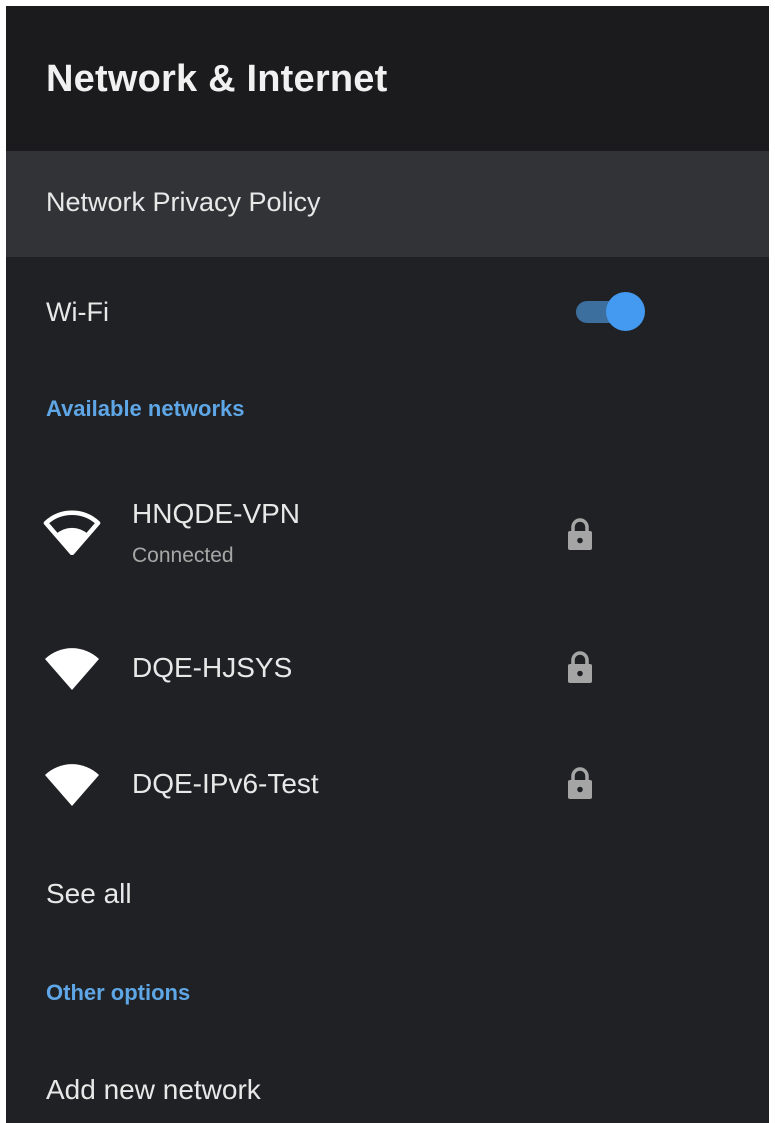 The image size is (775, 1123). Describe the element at coordinates (387, 519) in the screenshot. I see `network-item-hnqde-vpn: HNQDE-VPN Connected` at that location.